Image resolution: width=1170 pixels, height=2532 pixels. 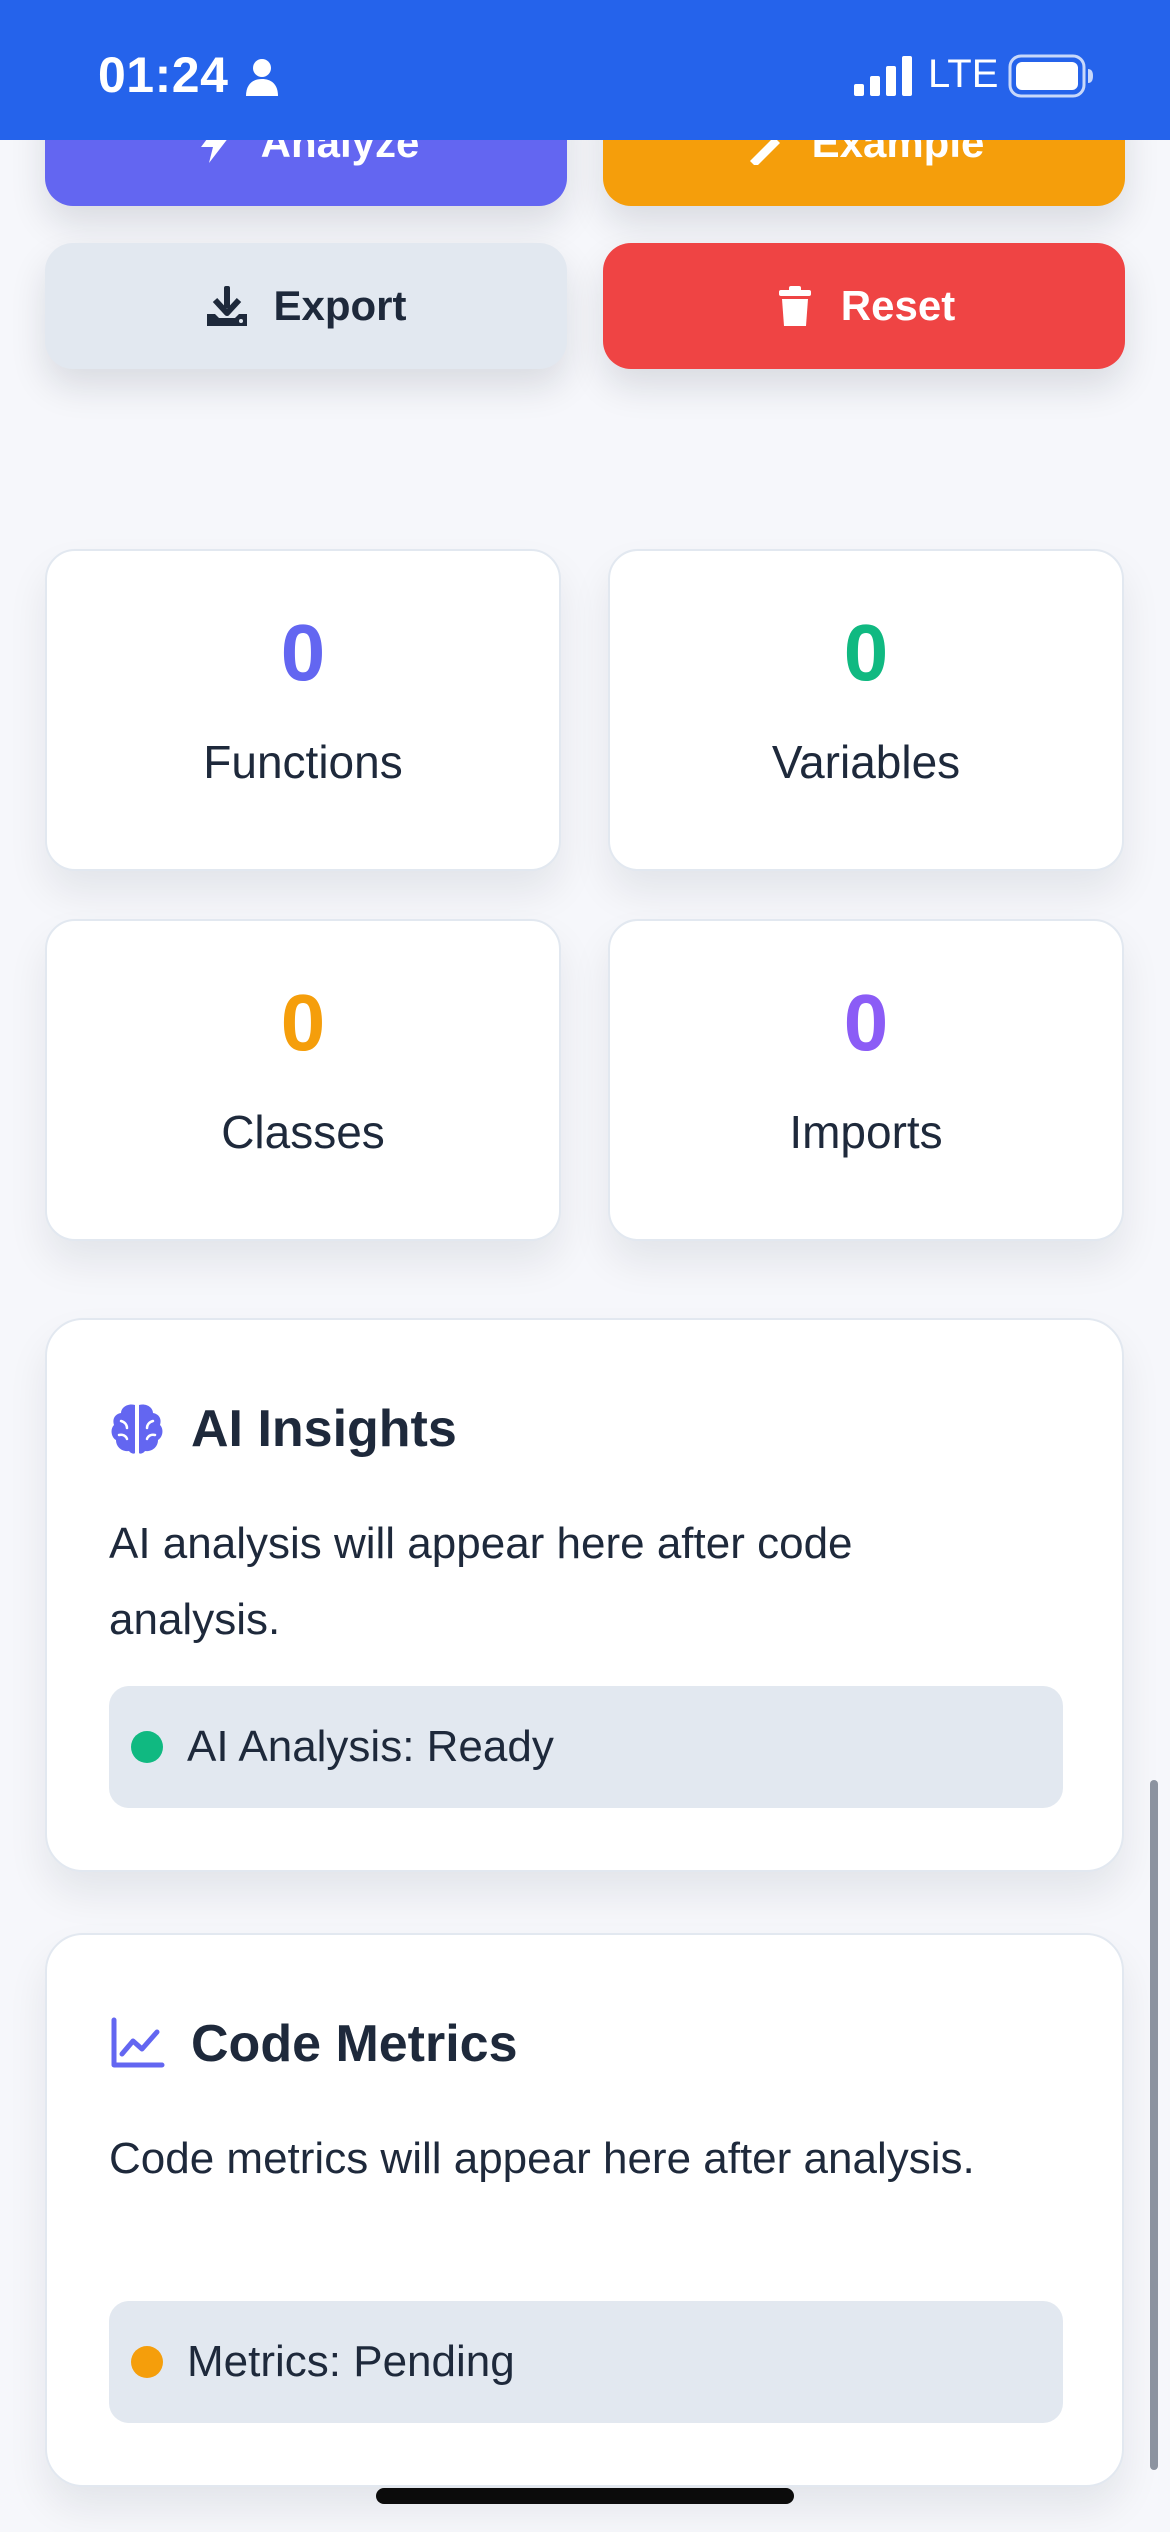 What do you see at coordinates (794, 306) in the screenshot?
I see `trash-icon` at bounding box center [794, 306].